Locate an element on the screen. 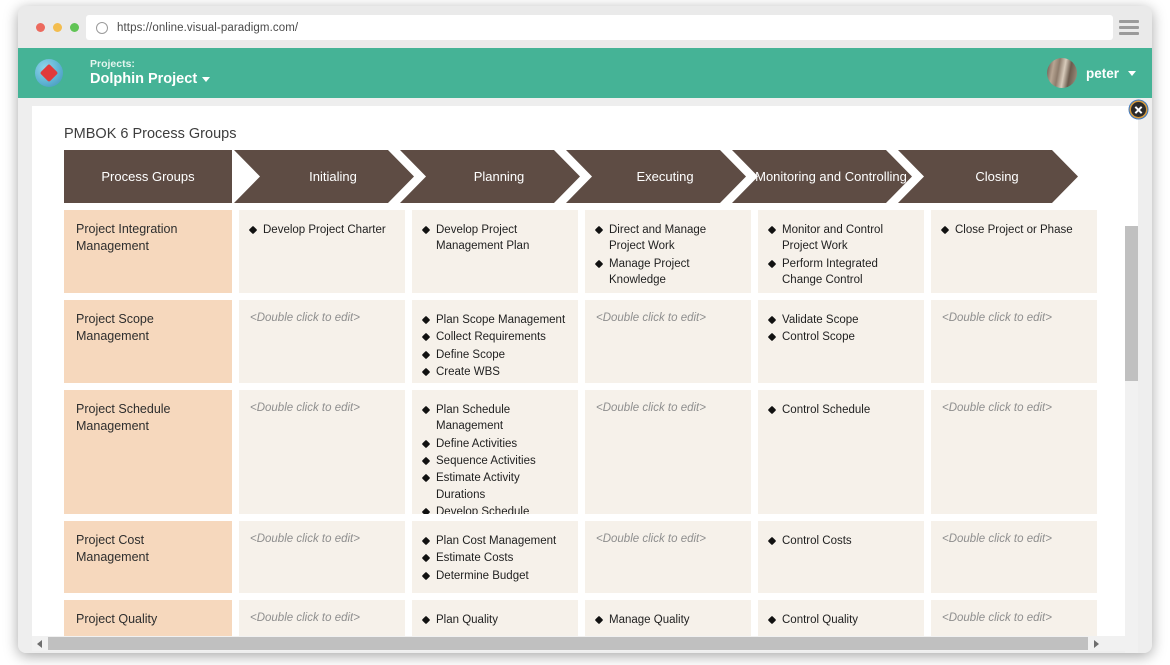  column-header-monitoring-and-controlling: Monitoring and Controlling is located at coordinates (822, 176).